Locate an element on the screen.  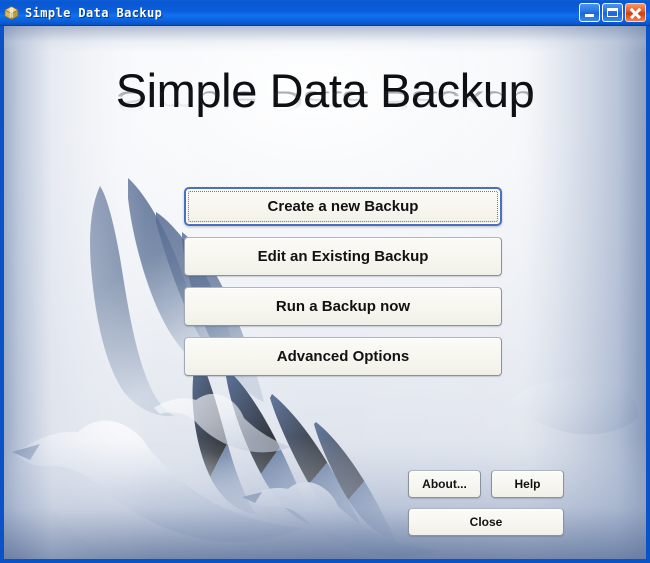
maximize-button is located at coordinates (612, 12).